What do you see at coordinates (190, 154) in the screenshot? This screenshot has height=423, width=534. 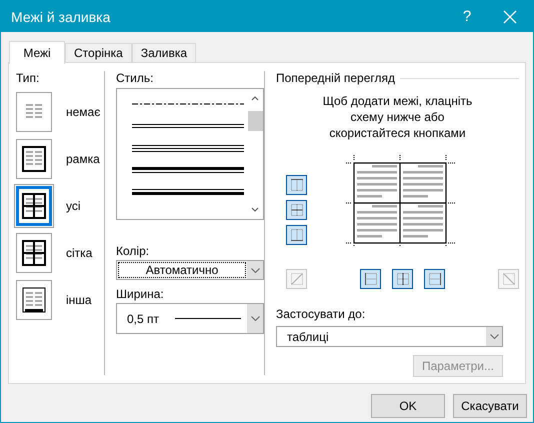 I see `style-list` at bounding box center [190, 154].